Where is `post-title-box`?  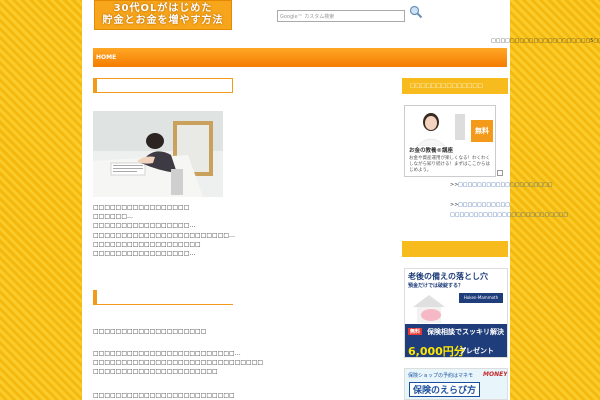
post-title-box is located at coordinates (163, 85).